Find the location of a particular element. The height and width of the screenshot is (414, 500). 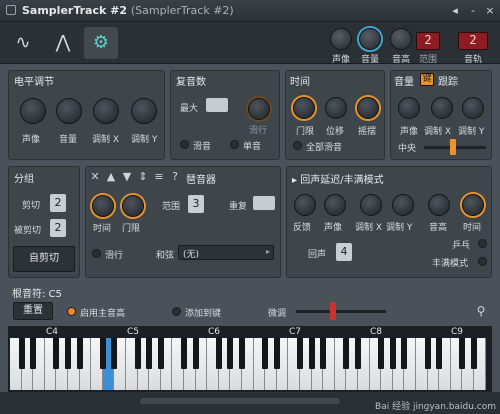

echo-time-label: 时间 is located at coordinates (472, 228).